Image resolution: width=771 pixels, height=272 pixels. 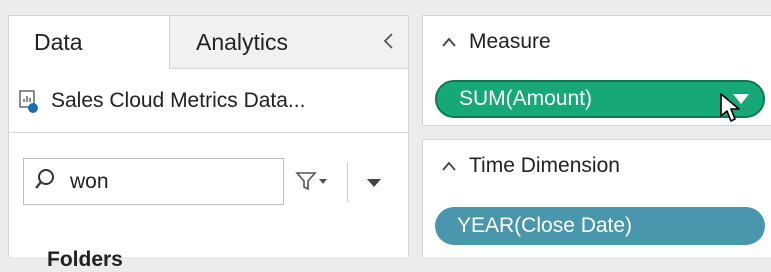 I want to click on caret-down-icon, so click(x=374, y=184).